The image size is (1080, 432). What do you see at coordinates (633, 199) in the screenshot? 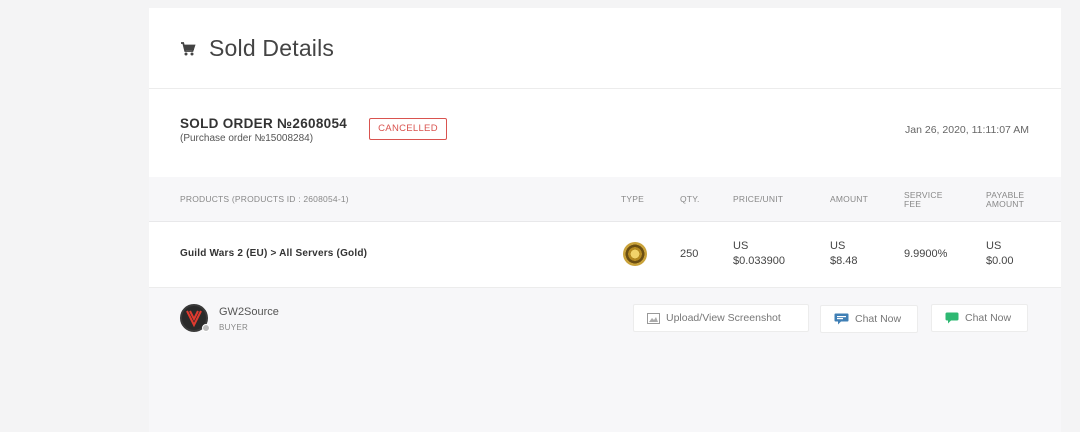
I see `col-type: TYPE` at bounding box center [633, 199].